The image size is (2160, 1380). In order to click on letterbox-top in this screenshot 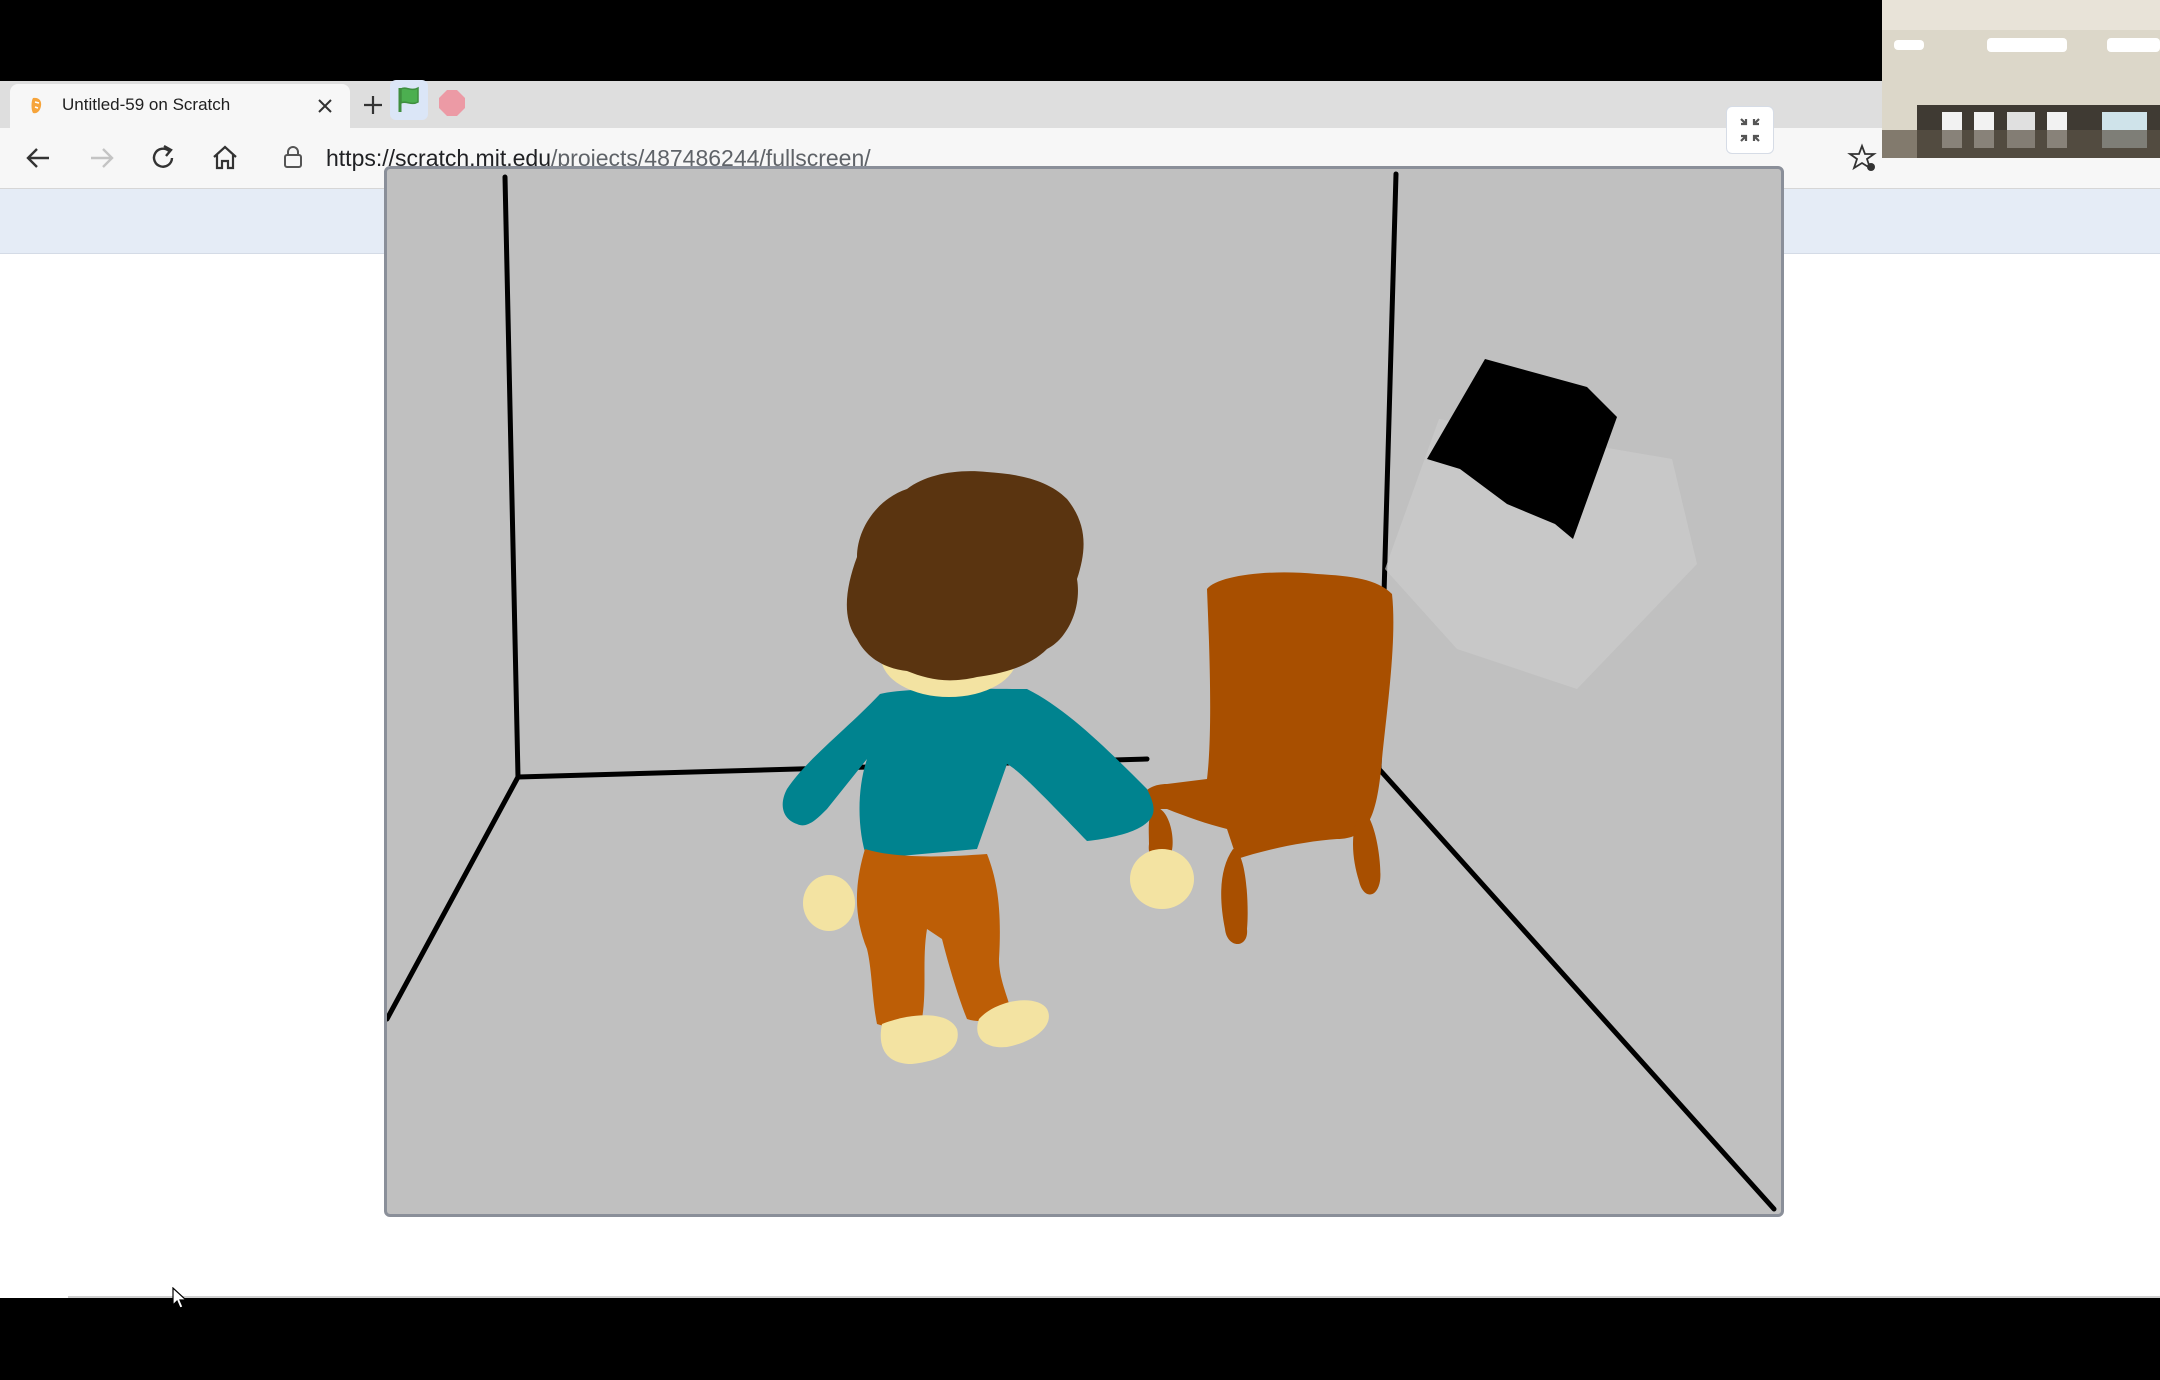, I will do `click(1080, 40)`.